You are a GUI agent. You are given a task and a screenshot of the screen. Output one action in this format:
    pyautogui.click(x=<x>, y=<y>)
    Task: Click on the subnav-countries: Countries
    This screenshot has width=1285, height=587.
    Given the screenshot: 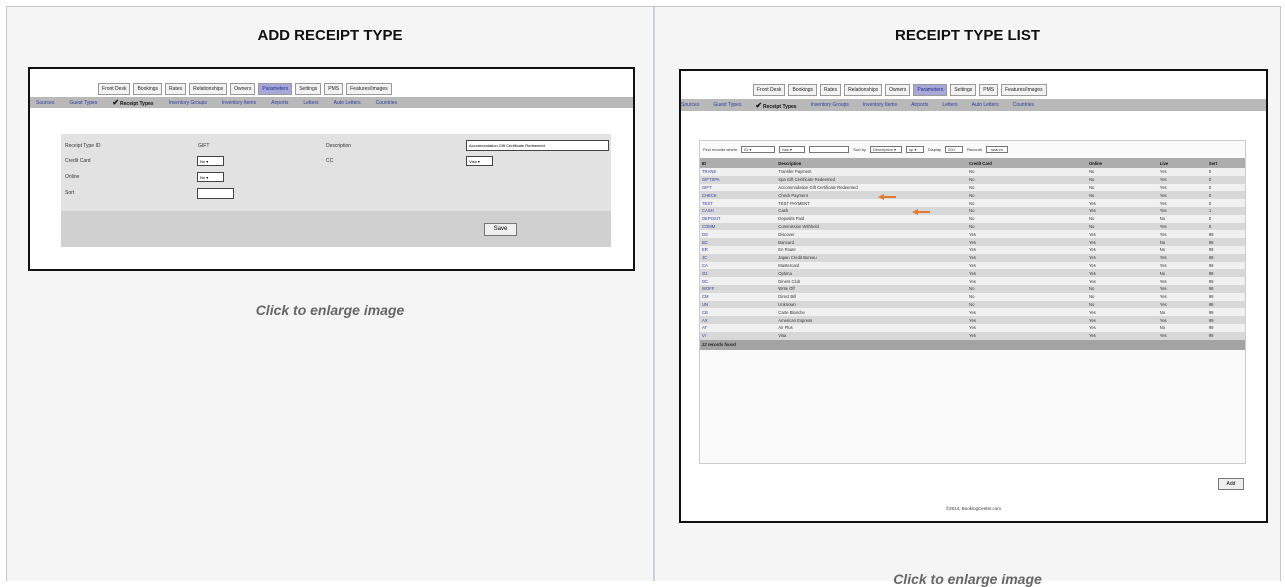 What is the action you would take?
    pyautogui.click(x=386, y=103)
    